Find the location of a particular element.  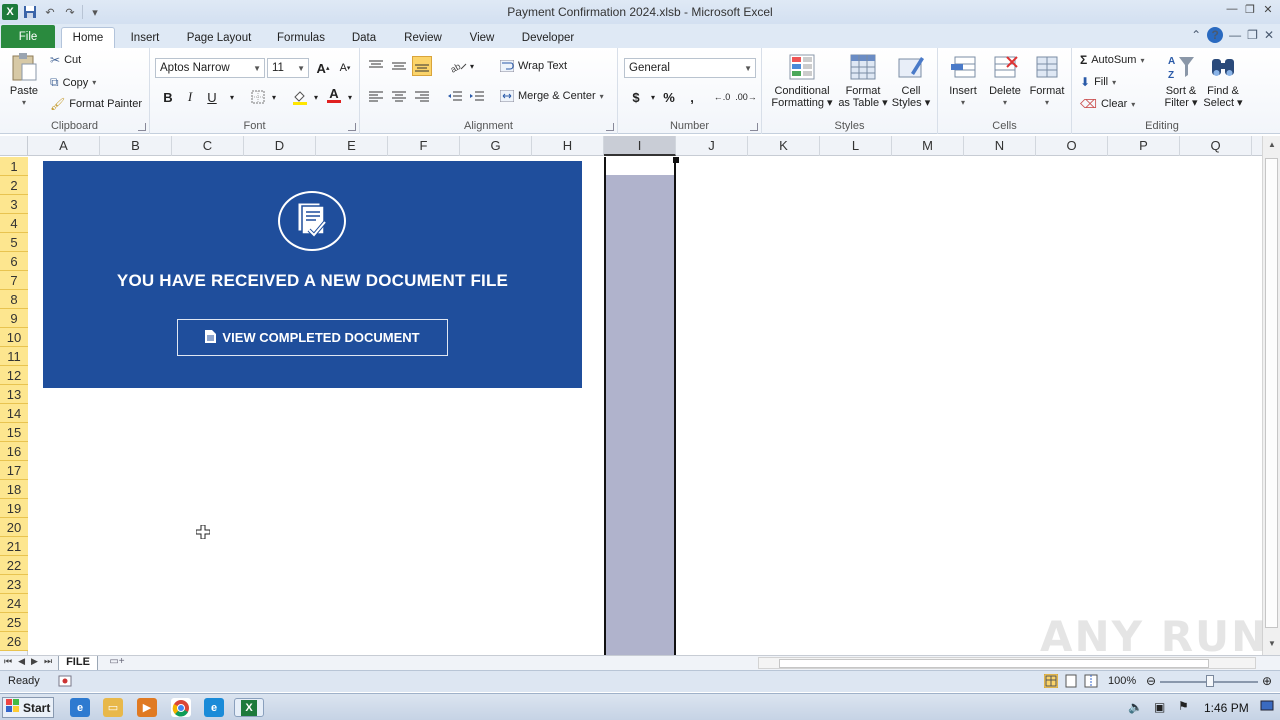

column-header-selected: I is located at coordinates (640, 146).